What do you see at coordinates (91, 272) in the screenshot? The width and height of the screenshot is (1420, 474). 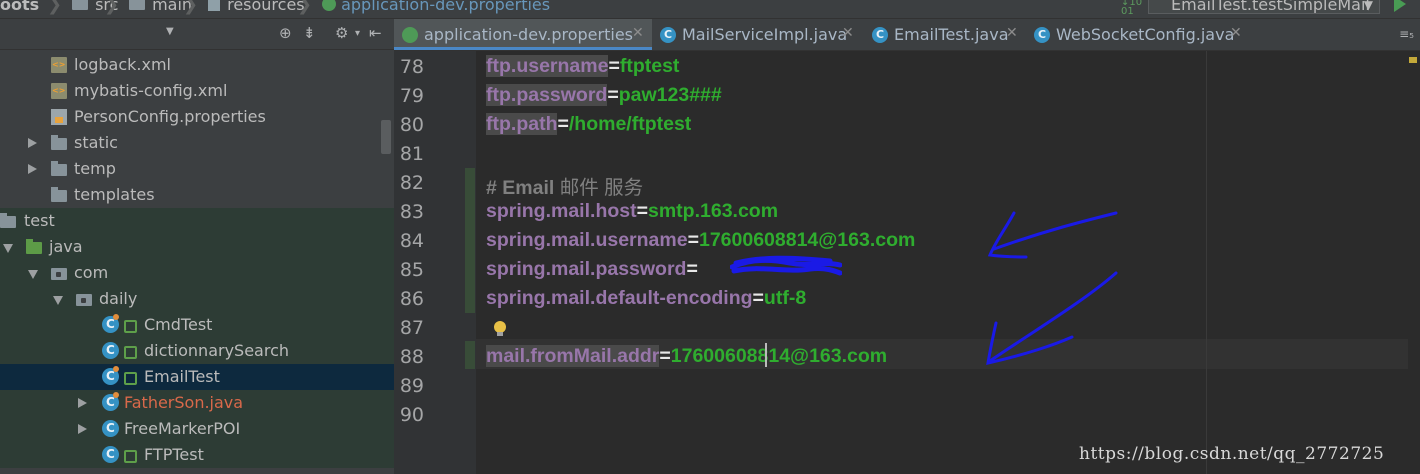 I see `tree-item-label: com` at bounding box center [91, 272].